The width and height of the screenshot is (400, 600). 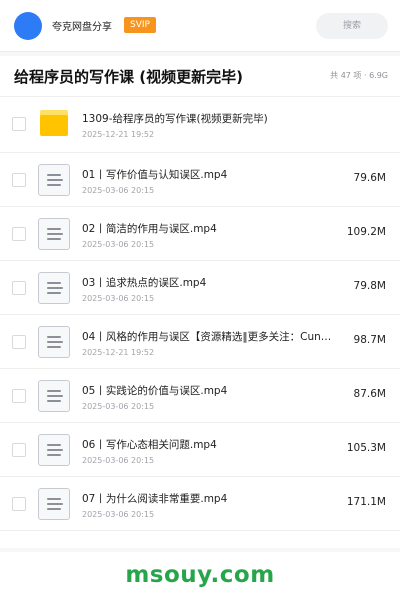 I want to click on item-size: 98.7M, so click(x=369, y=340).